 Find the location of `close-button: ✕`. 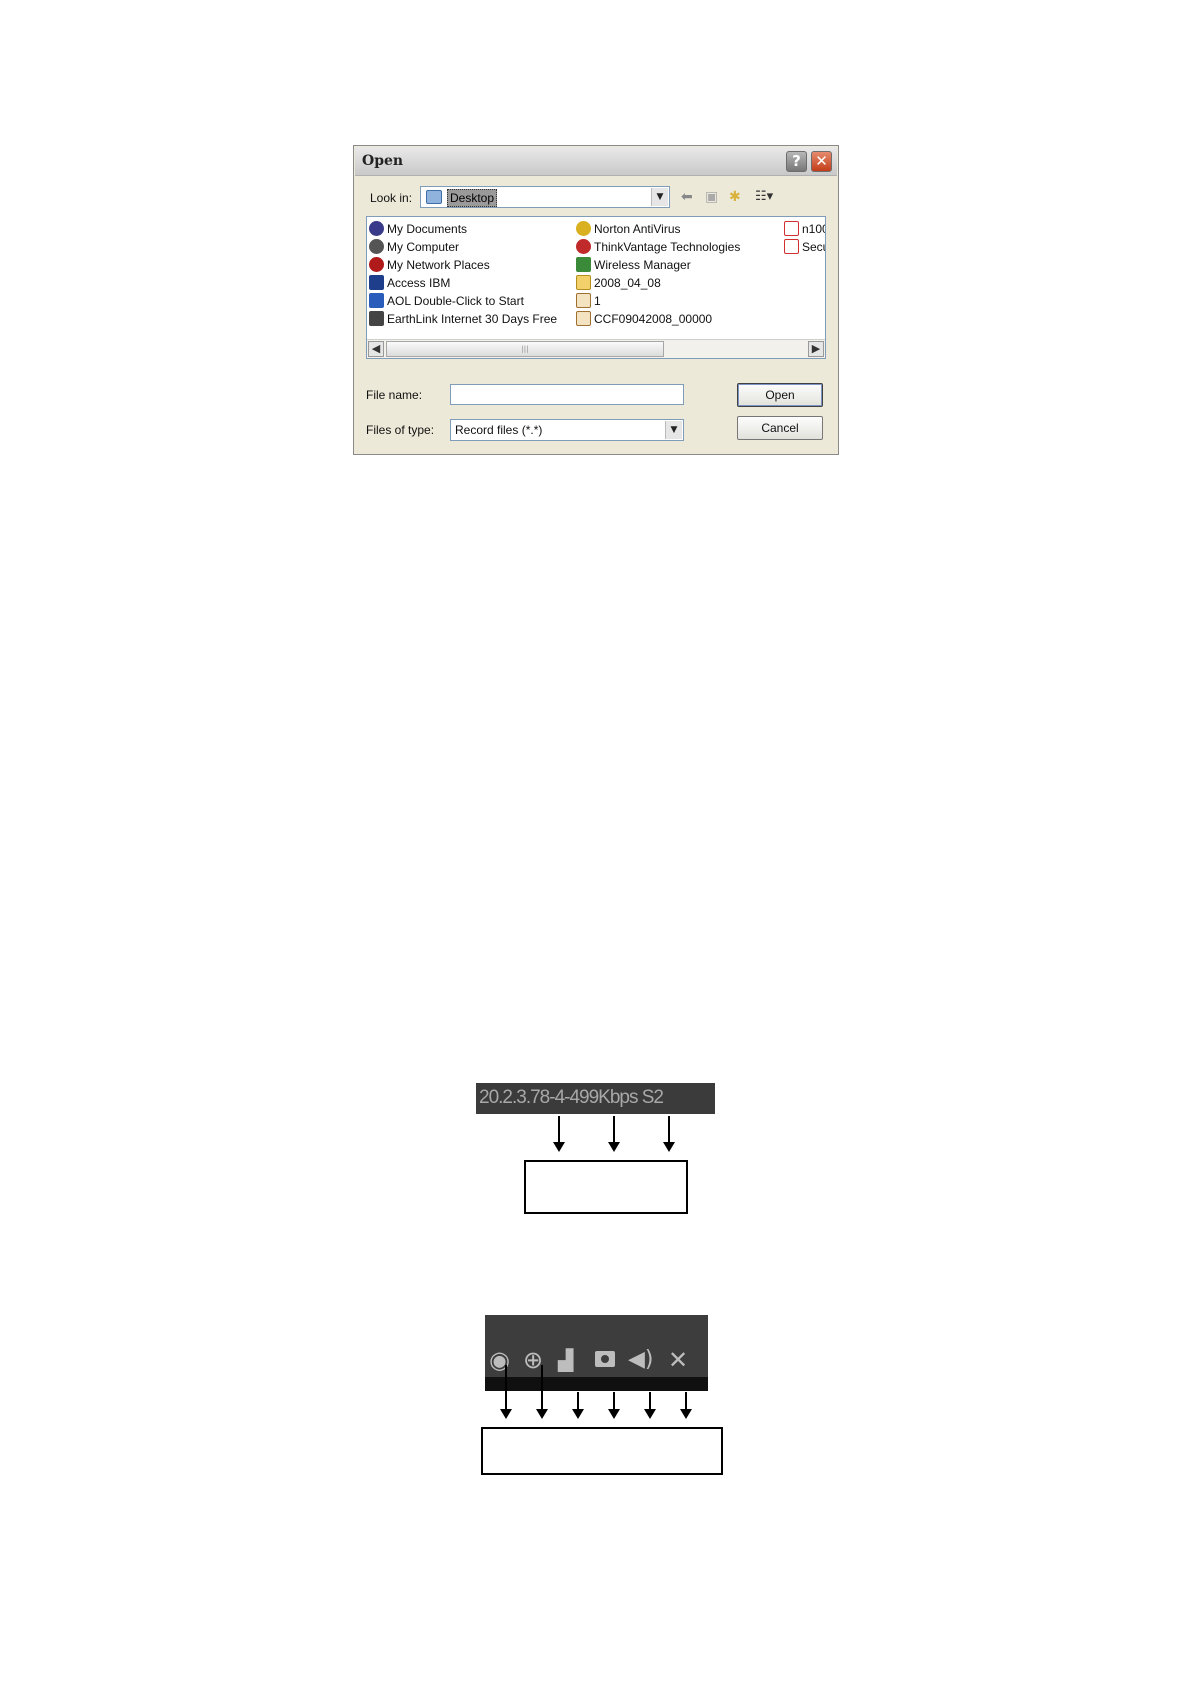

close-button: ✕ is located at coordinates (821, 161).